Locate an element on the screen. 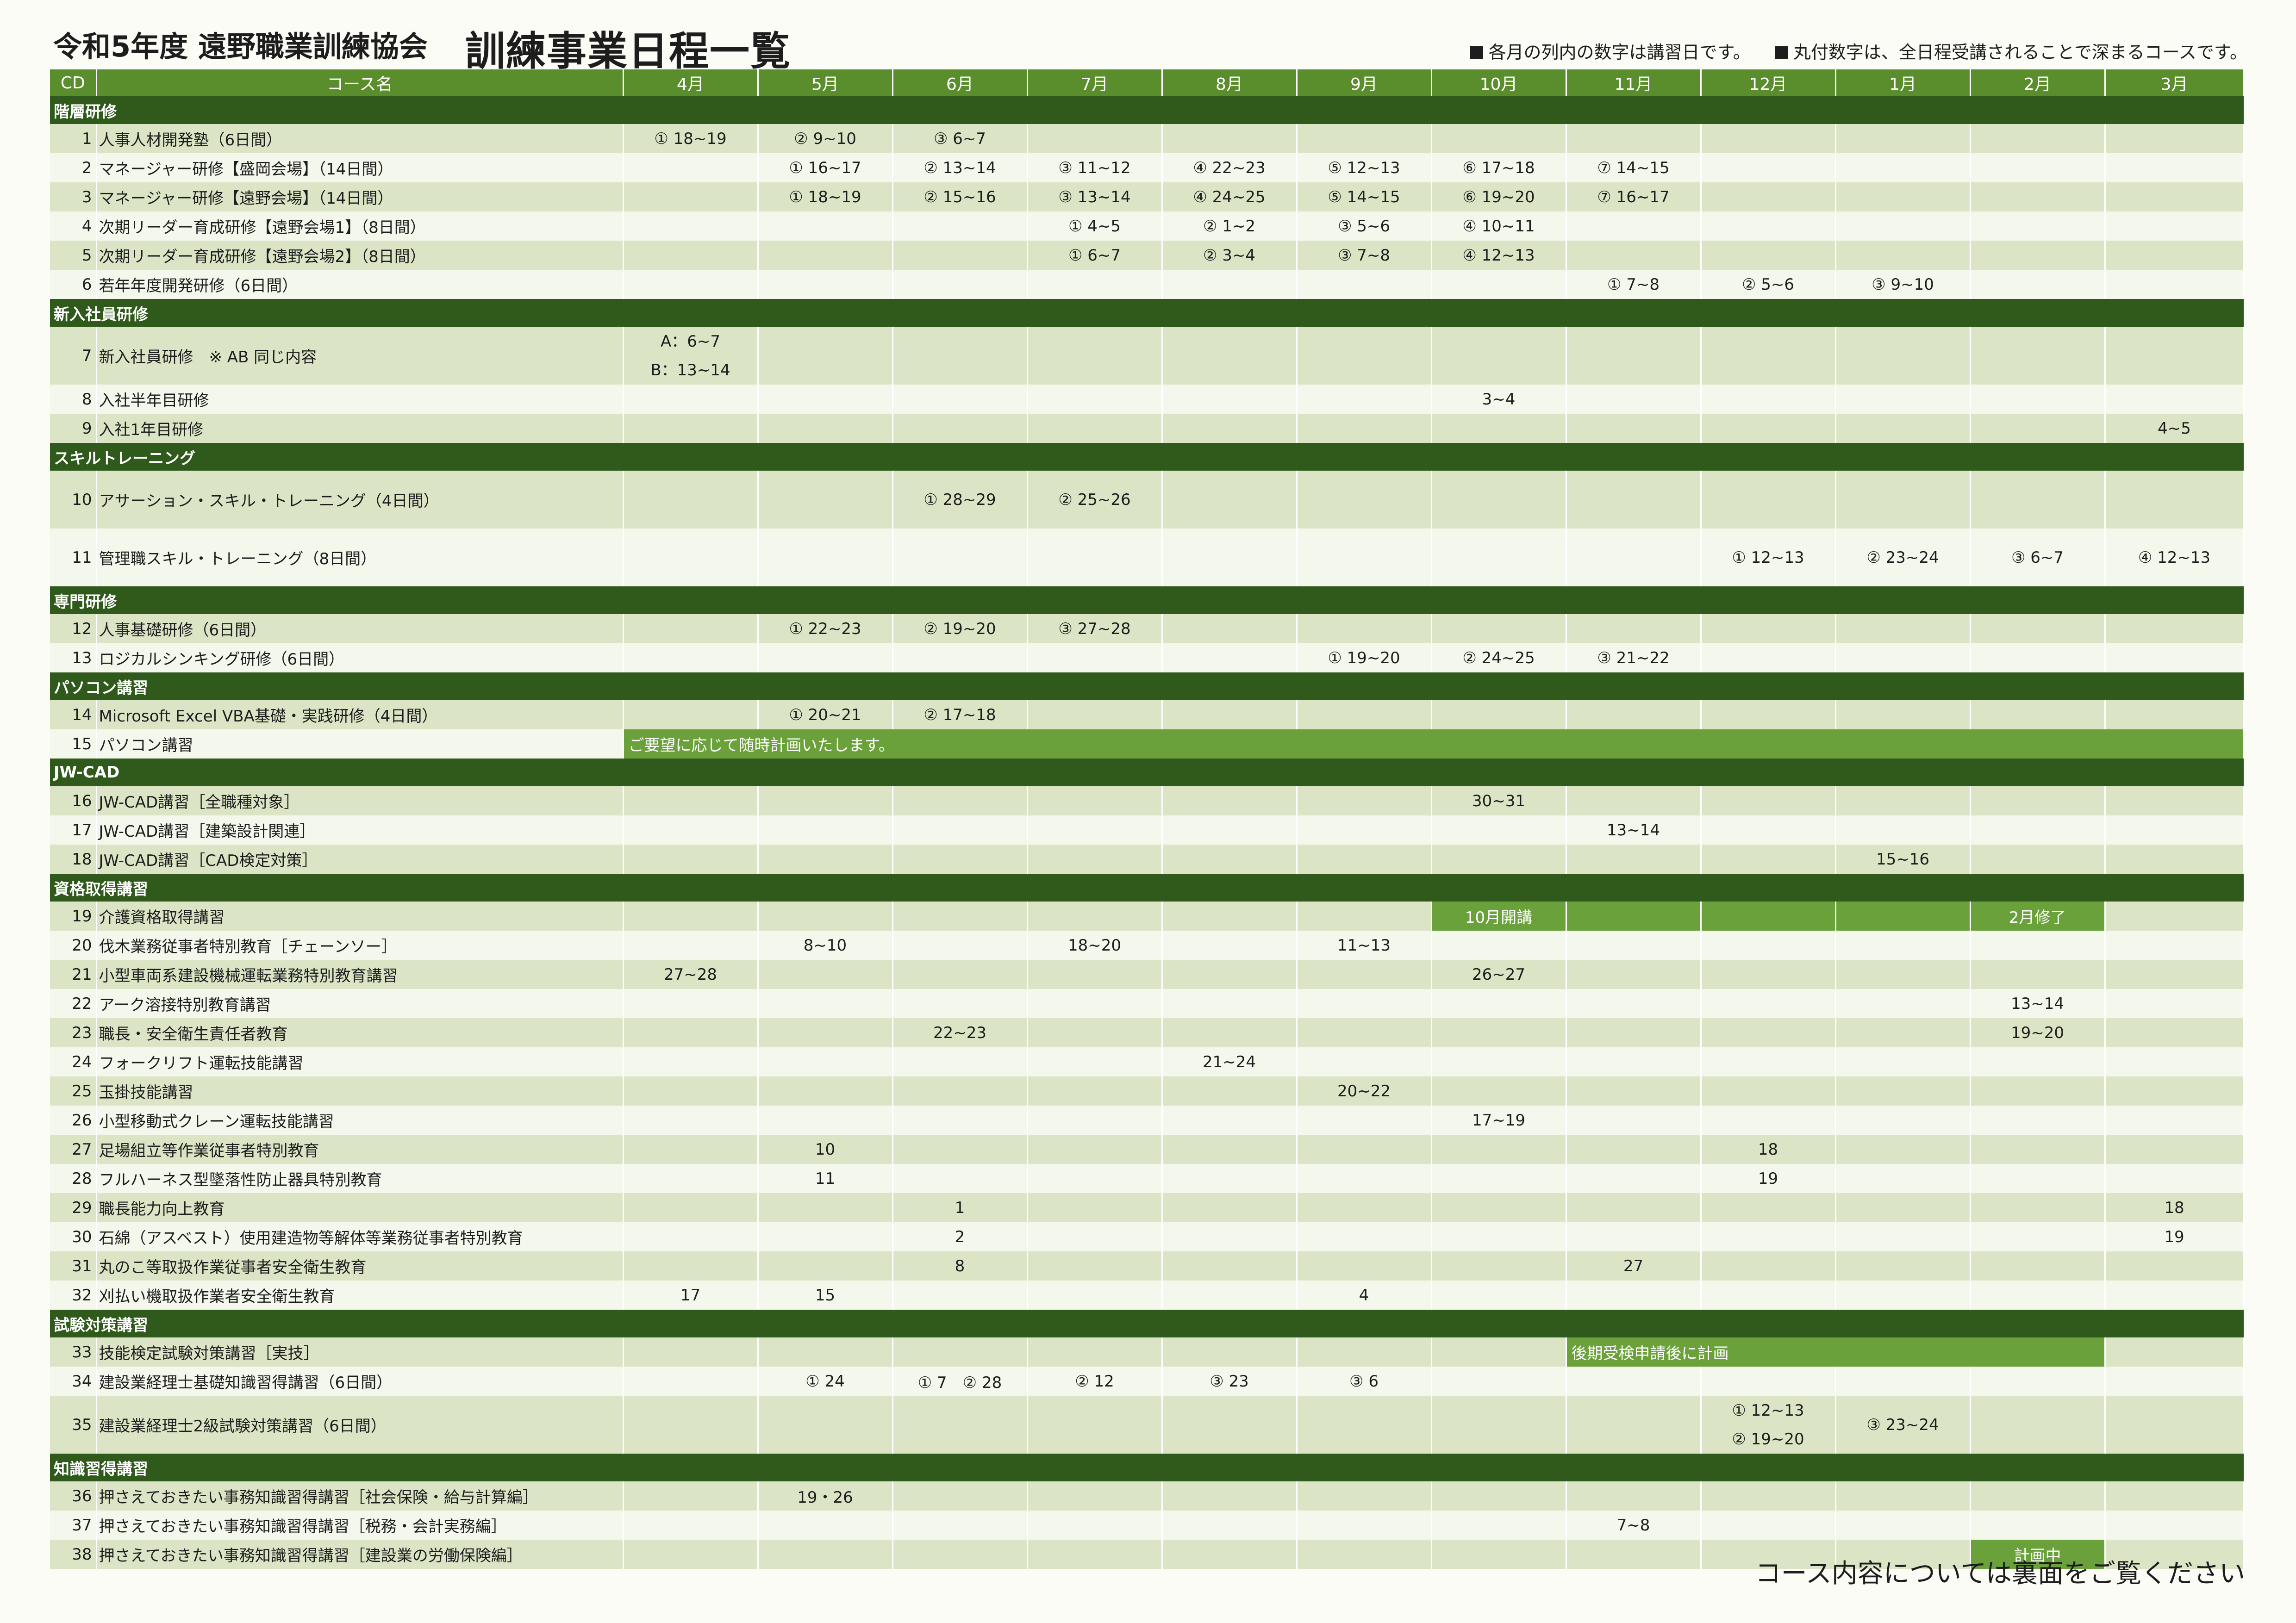 The width and height of the screenshot is (2296, 1623). schedule-cell: 8 is located at coordinates (960, 1266).